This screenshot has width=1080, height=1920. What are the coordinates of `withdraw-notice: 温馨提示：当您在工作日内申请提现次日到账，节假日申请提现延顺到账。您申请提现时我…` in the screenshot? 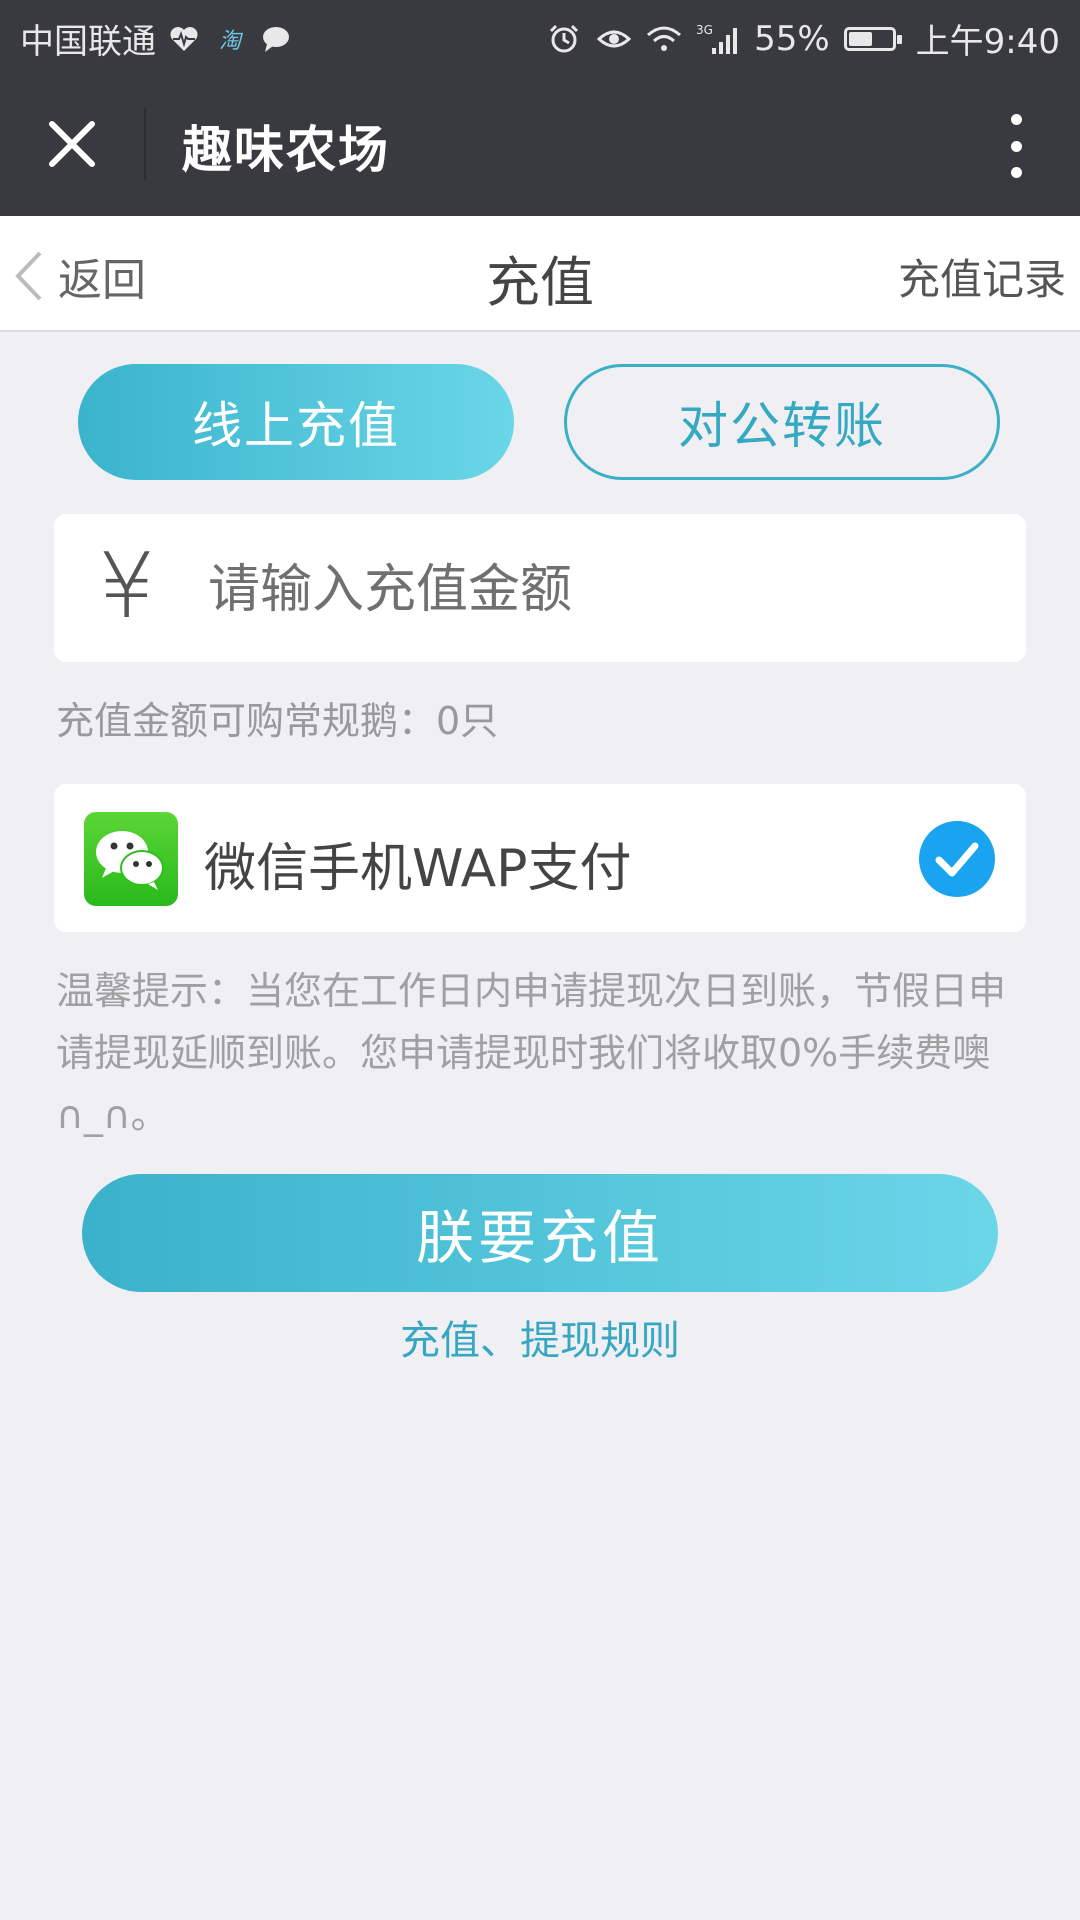 It's located at (531, 1053).